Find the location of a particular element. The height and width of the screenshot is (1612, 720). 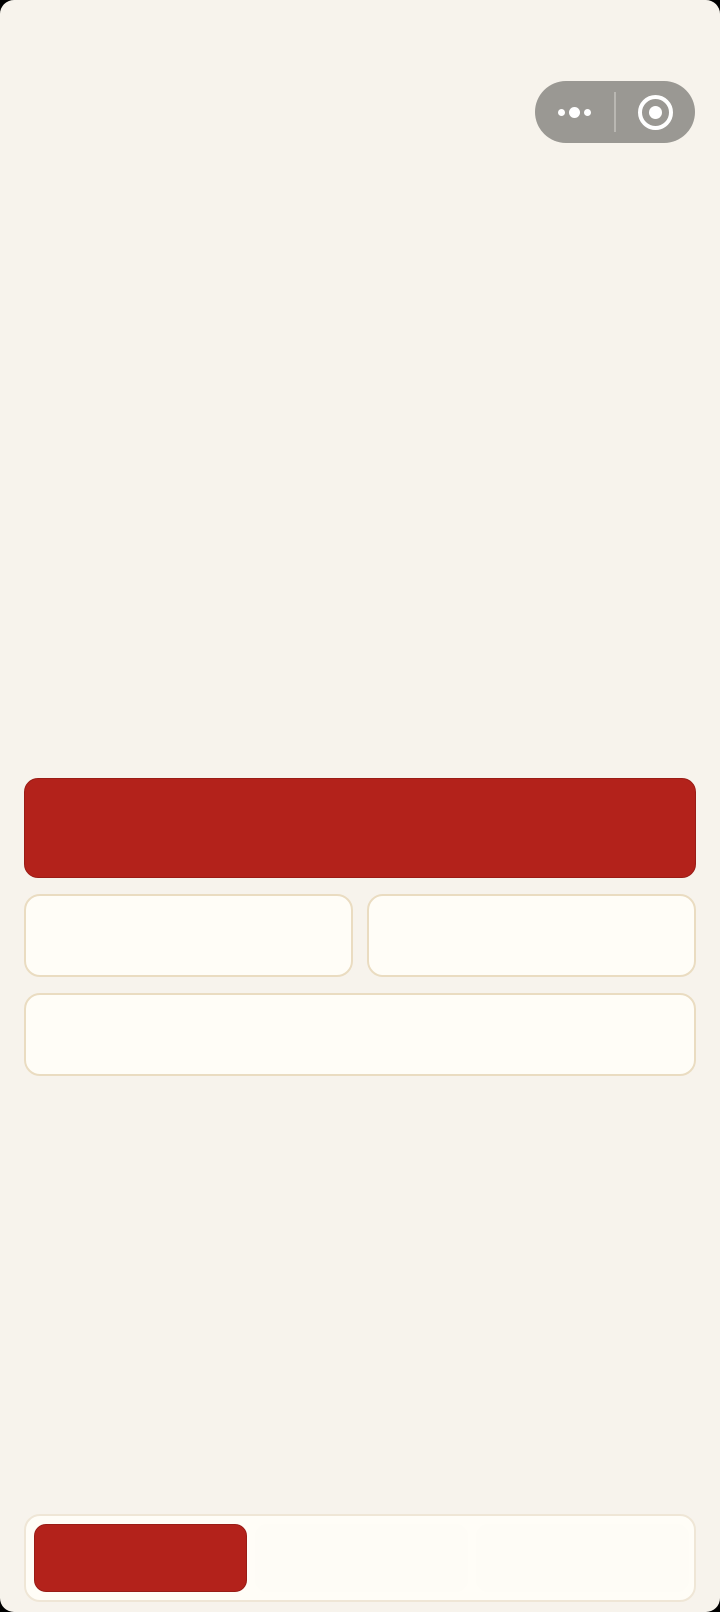

option-card-left is located at coordinates (188, 935).